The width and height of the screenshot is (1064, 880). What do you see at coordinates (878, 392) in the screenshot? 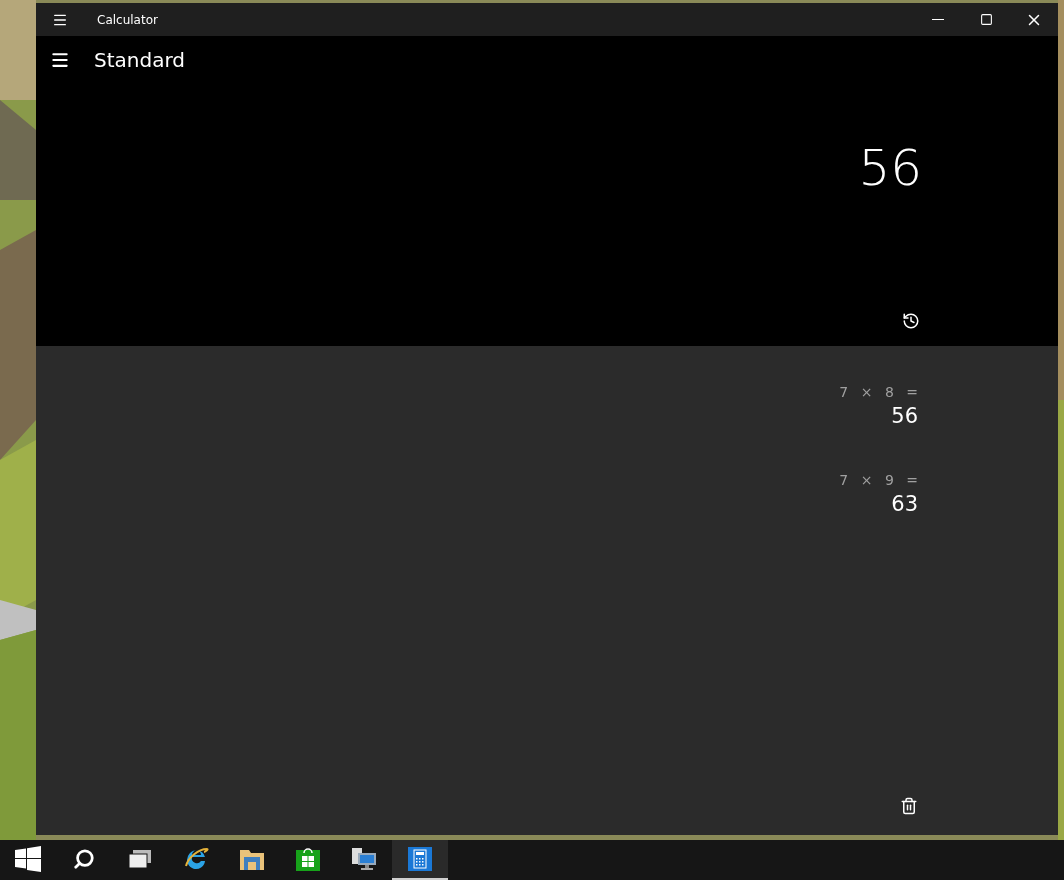
I see `history-expression: 7 × 8 =` at bounding box center [878, 392].